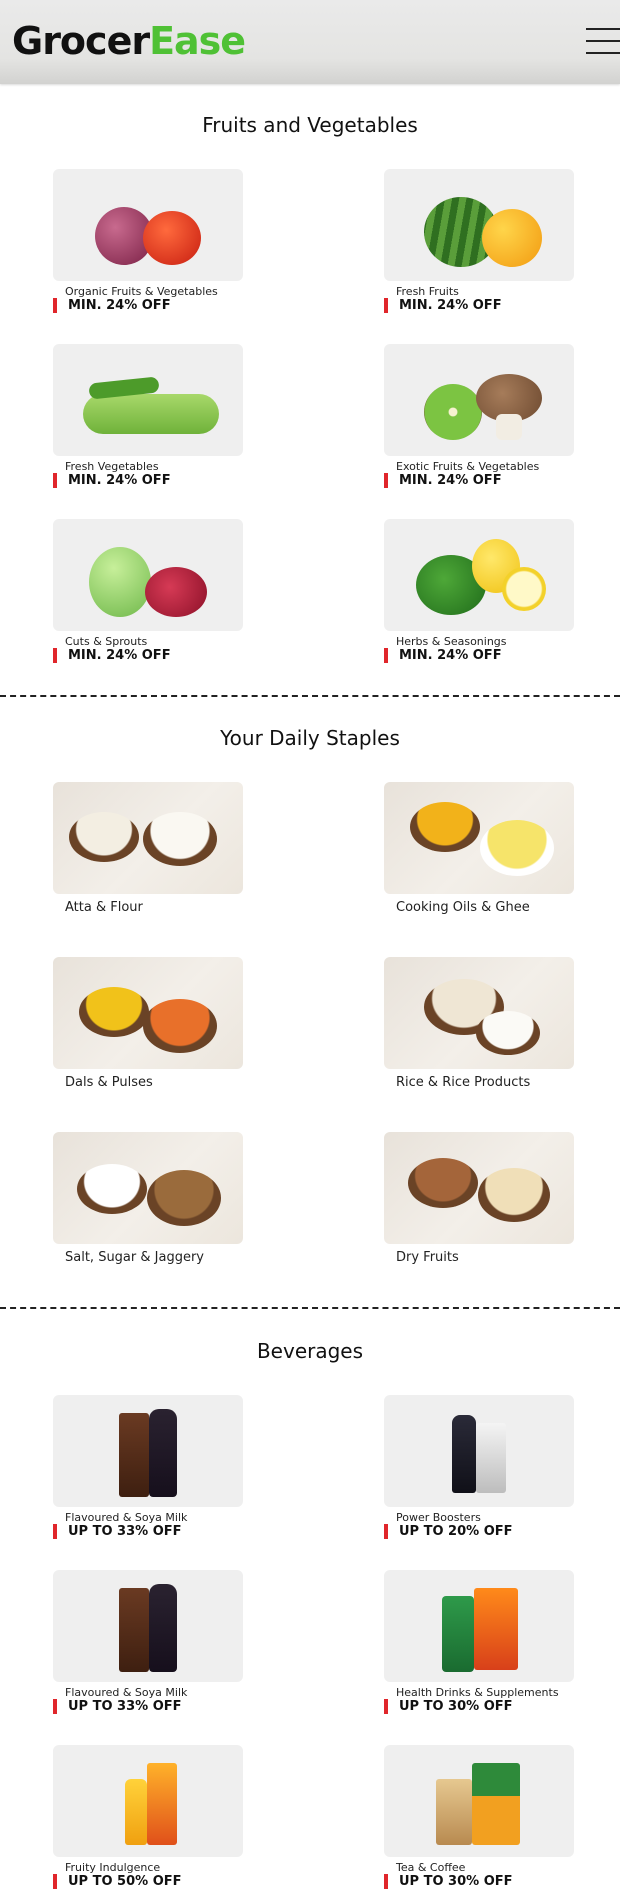  Describe the element at coordinates (479, 575) in the screenshot. I see `mint-lemon-image` at that location.